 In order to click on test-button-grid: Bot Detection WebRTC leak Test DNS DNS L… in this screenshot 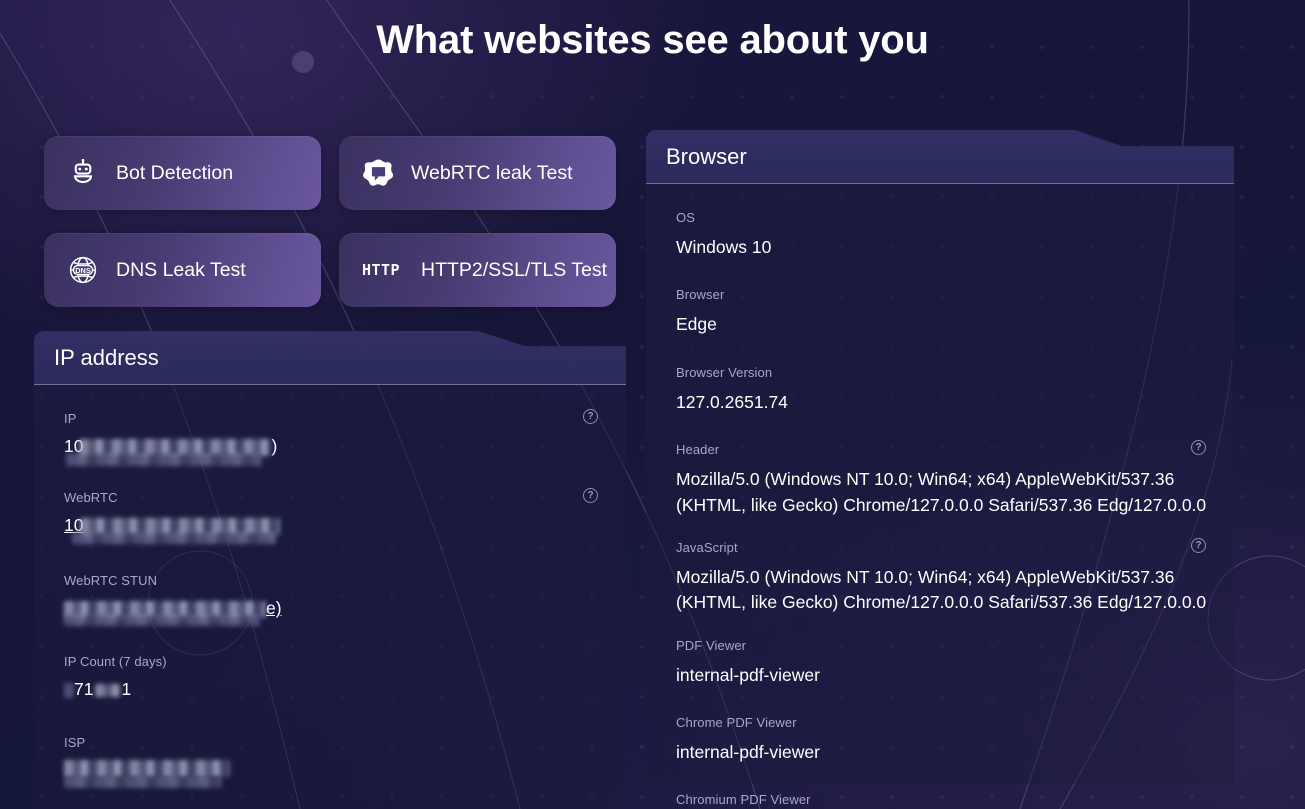, I will do `click(330, 221)`.